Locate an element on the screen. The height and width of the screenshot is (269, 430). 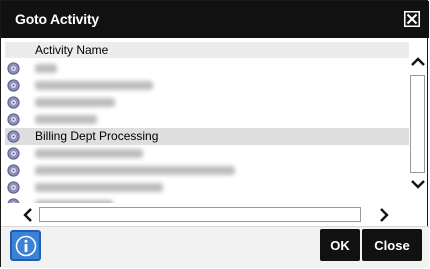
horizontal-scrollbar is located at coordinates (207, 215).